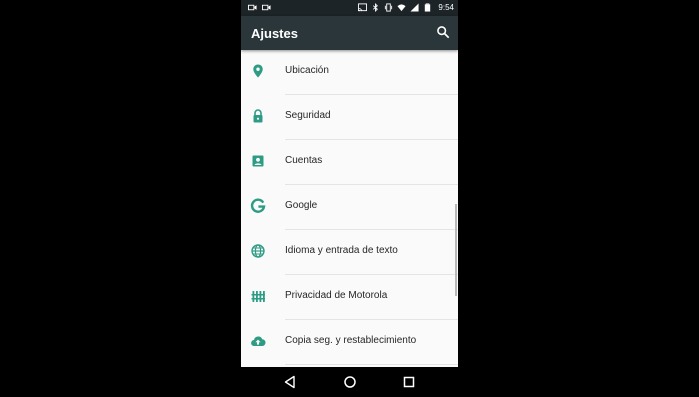 Image resolution: width=699 pixels, height=397 pixels. Describe the element at coordinates (336, 295) in the screenshot. I see `settings-item-label: Privacidad de Motorola` at that location.